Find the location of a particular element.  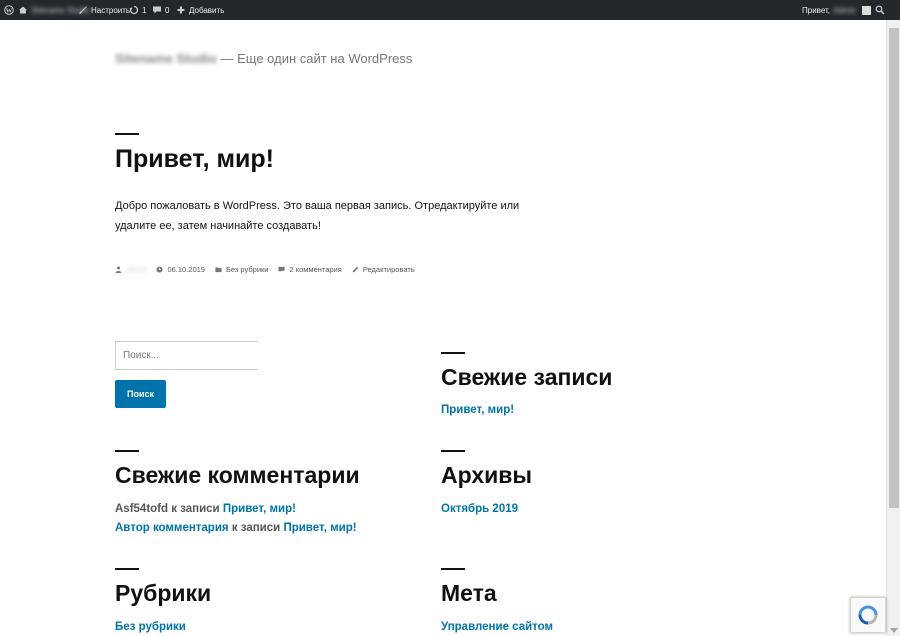

plus-icon is located at coordinates (181, 10).